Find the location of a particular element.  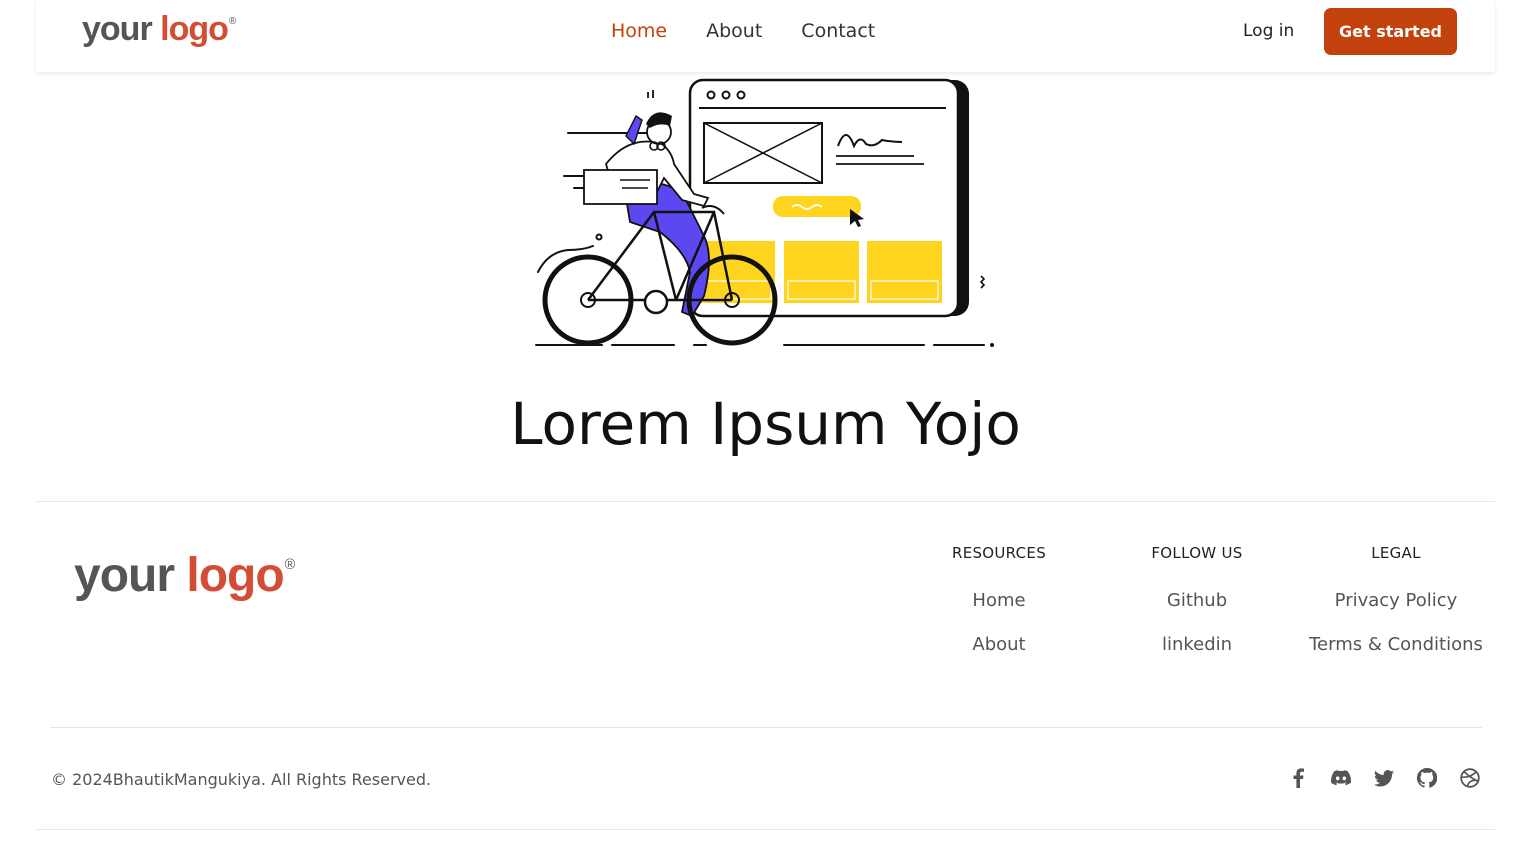

social-links is located at coordinates (1384, 778).